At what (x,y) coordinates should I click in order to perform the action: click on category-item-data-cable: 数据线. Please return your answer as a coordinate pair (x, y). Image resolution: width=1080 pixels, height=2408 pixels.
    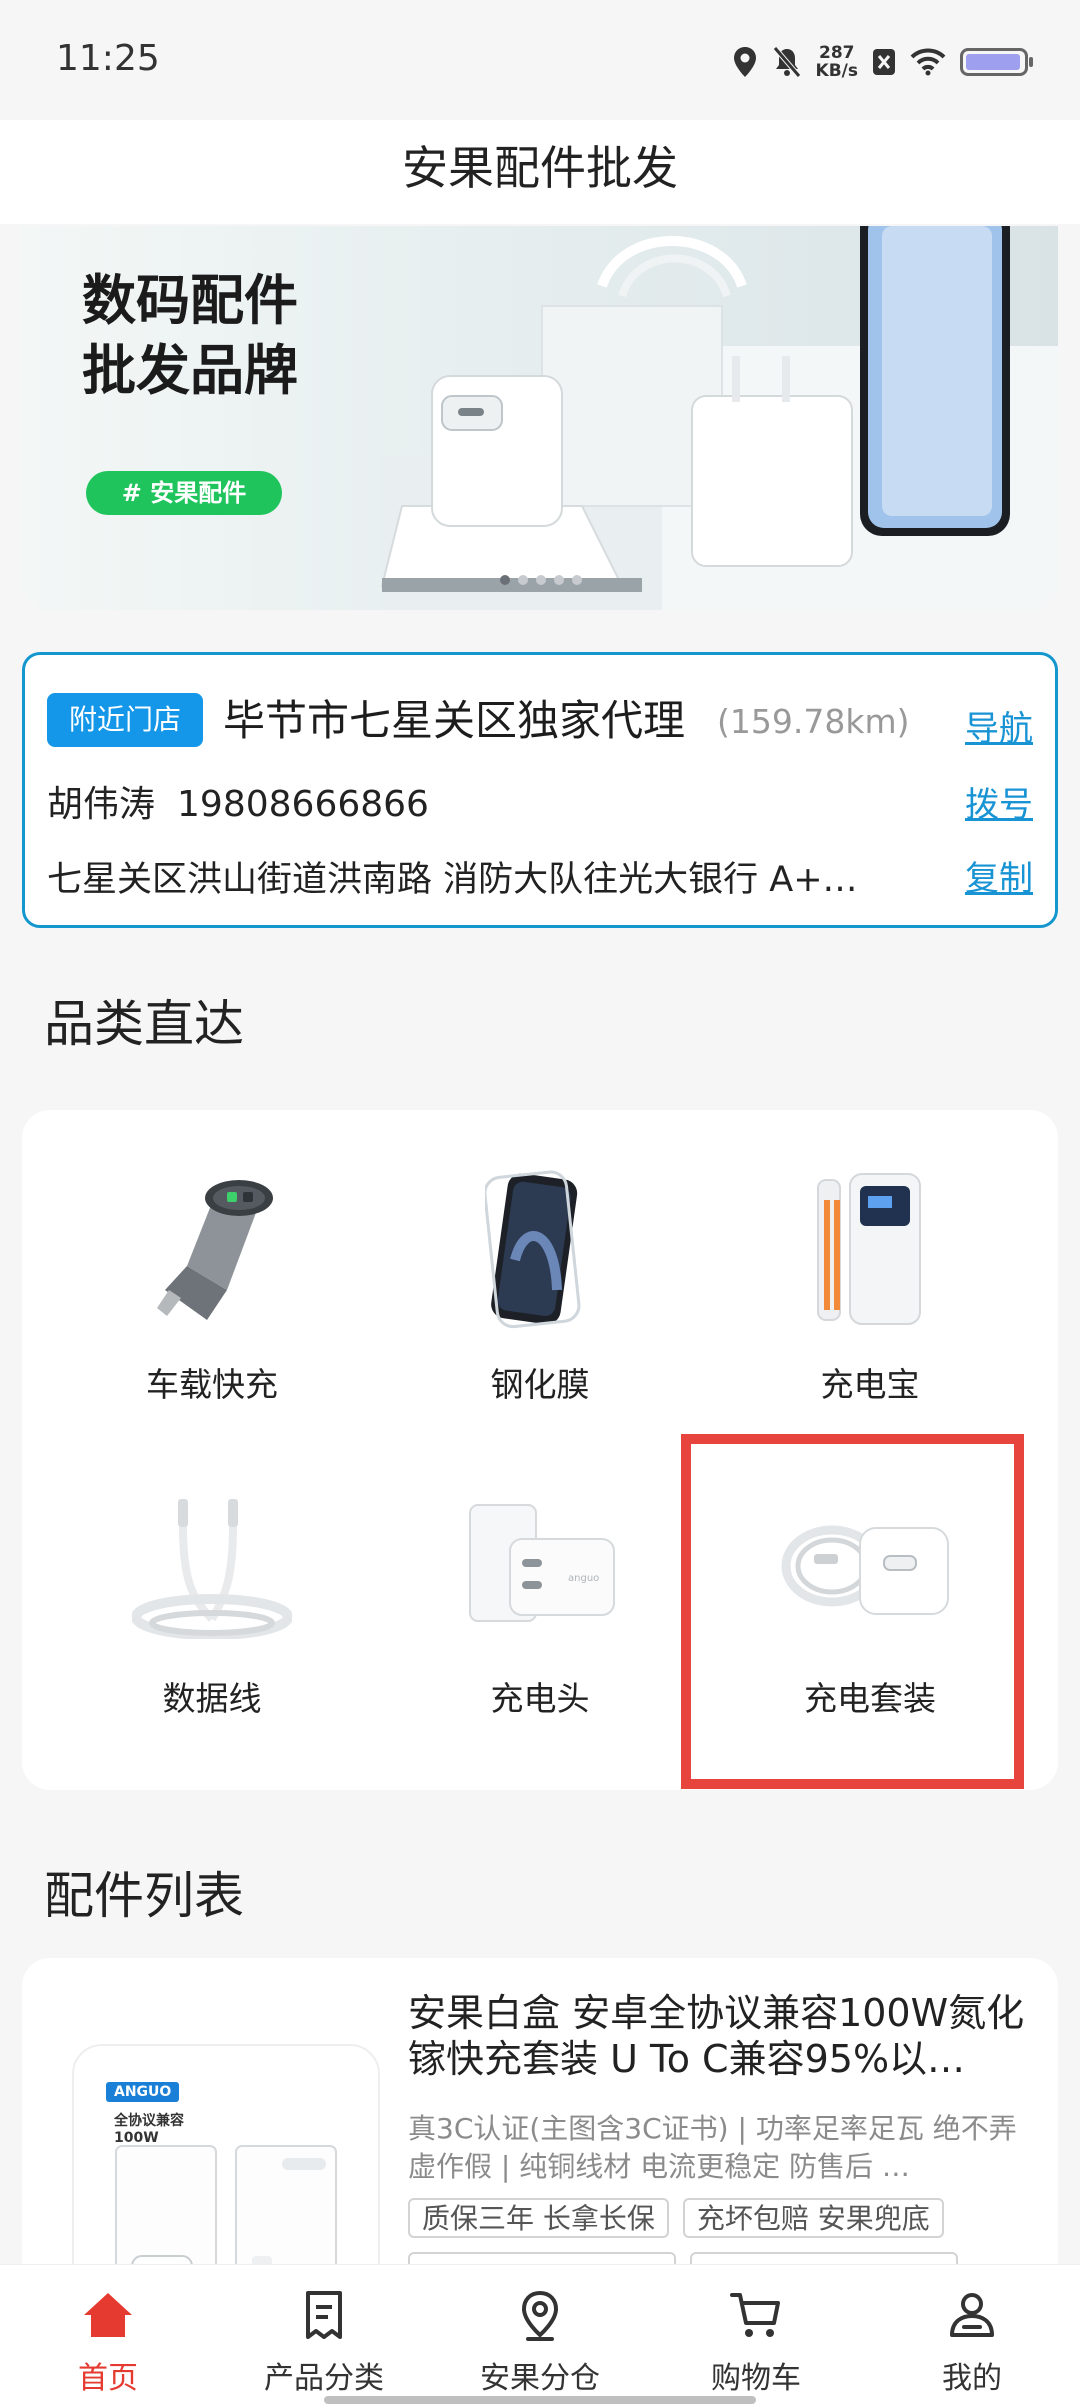
    Looking at the image, I should click on (212, 1594).